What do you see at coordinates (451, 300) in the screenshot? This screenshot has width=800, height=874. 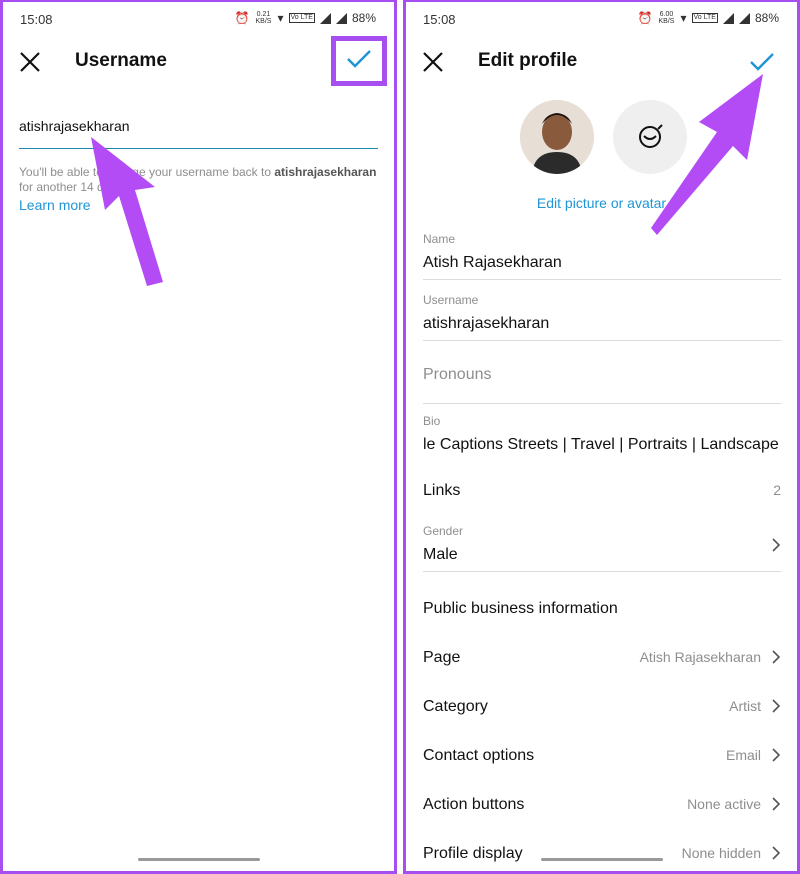 I see `username-label: Username` at bounding box center [451, 300].